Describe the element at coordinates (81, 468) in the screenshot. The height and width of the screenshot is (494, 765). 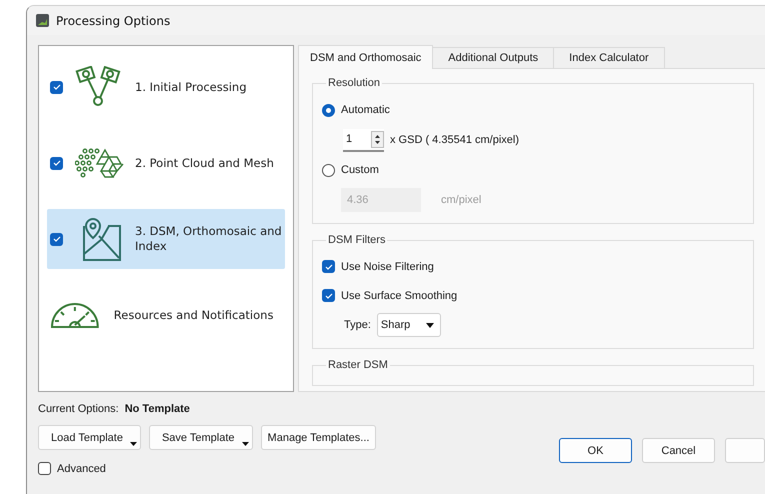
I see `checkbox-label: Advanced` at that location.